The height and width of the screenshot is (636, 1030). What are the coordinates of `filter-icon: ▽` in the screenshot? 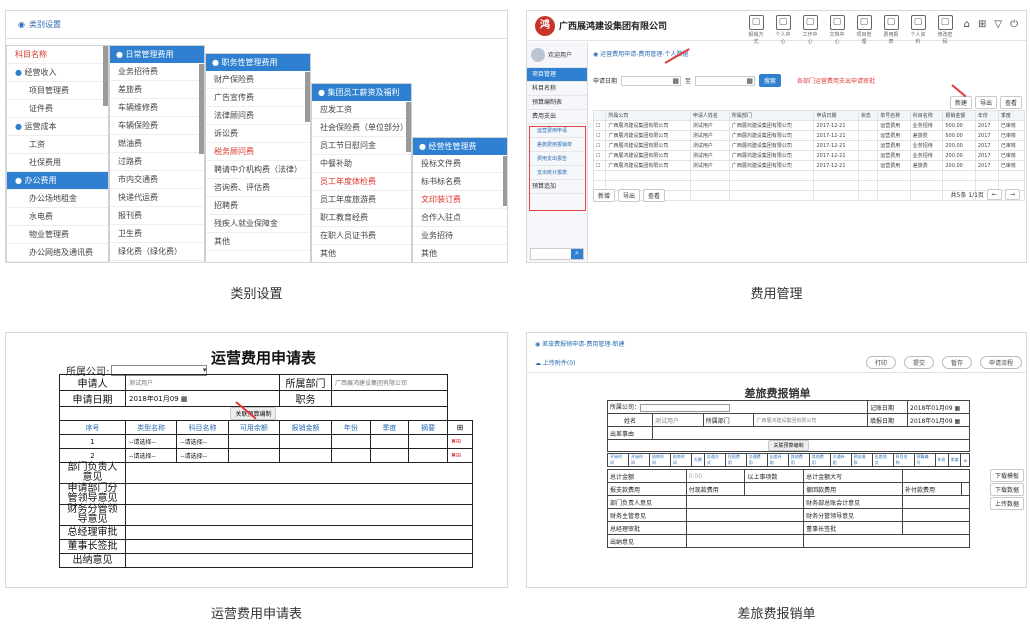 It's located at (998, 24).